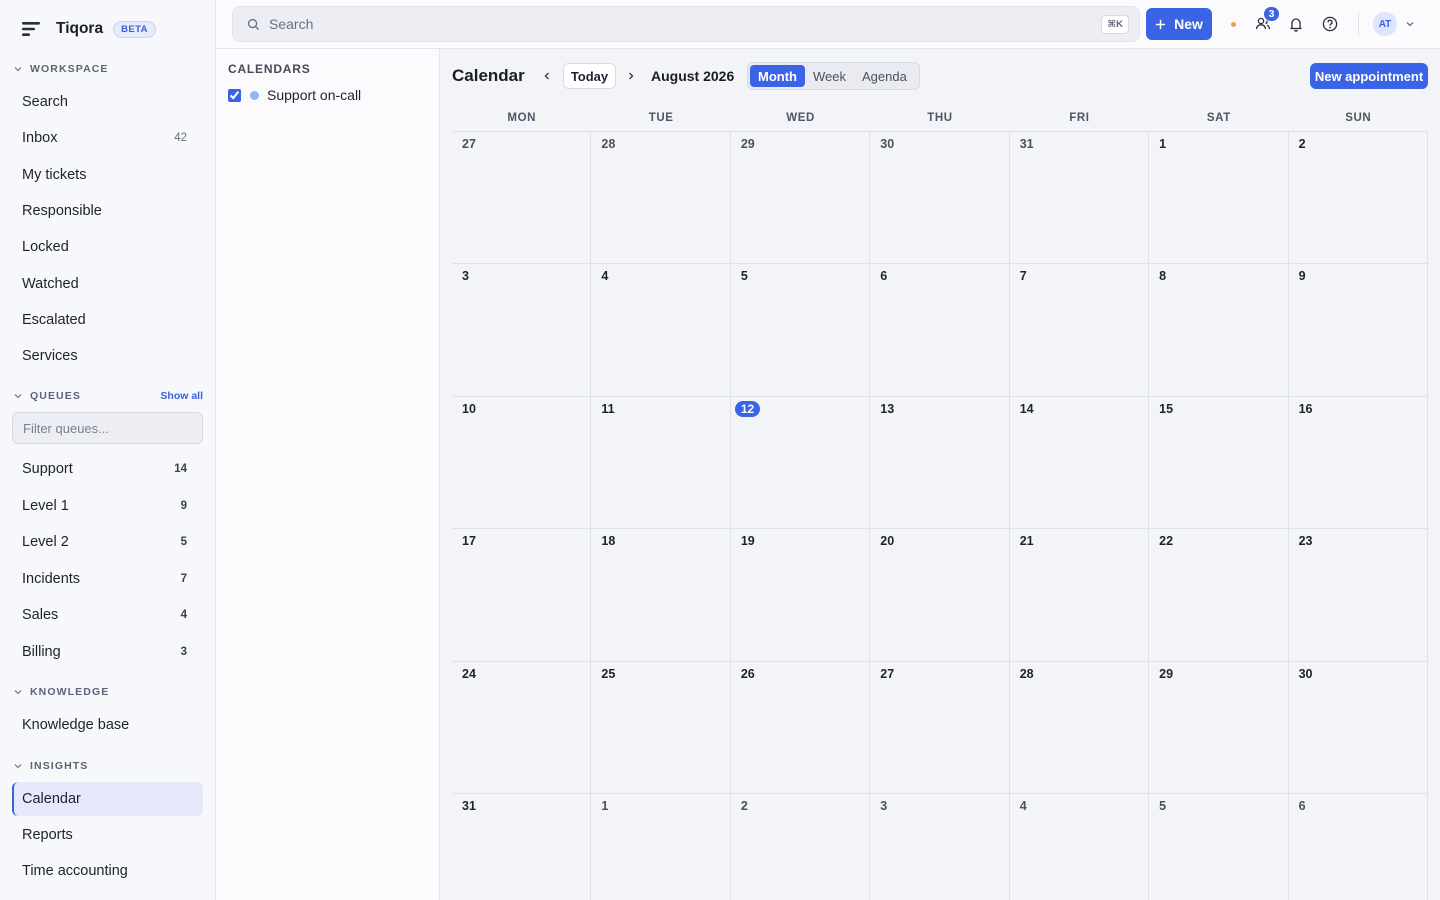  I want to click on search-input, so click(685, 24).